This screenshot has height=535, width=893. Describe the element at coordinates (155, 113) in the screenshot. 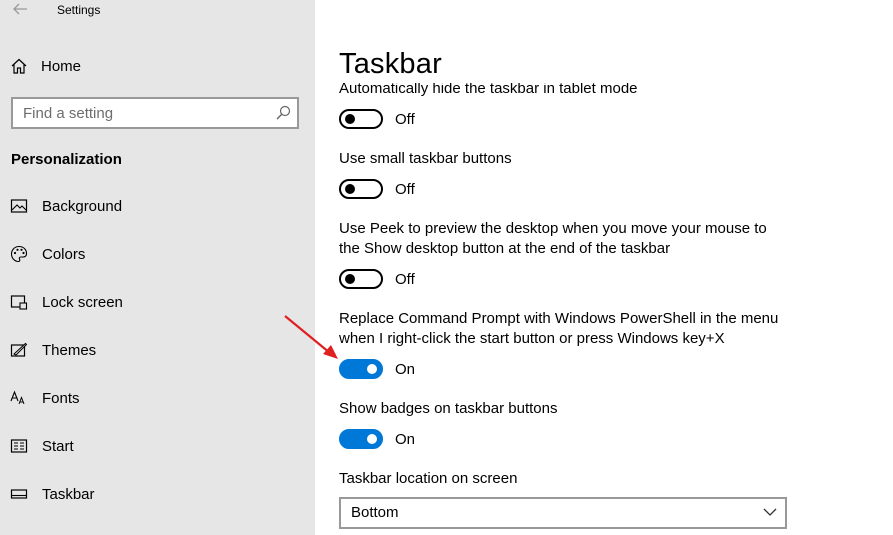

I see `search-input: Find a setting` at that location.